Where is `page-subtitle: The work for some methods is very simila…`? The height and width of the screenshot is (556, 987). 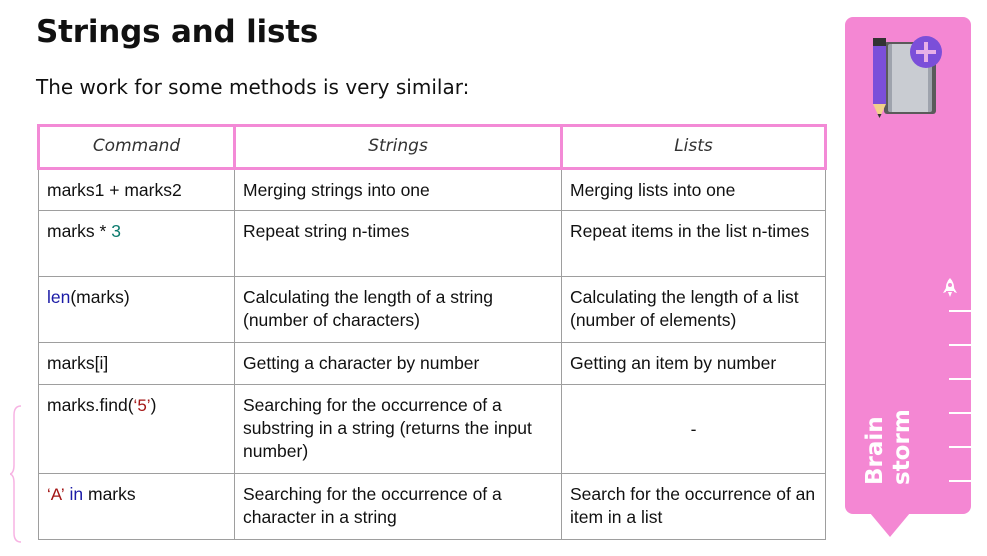
page-subtitle: The work for some methods is very simila… is located at coordinates (253, 87).